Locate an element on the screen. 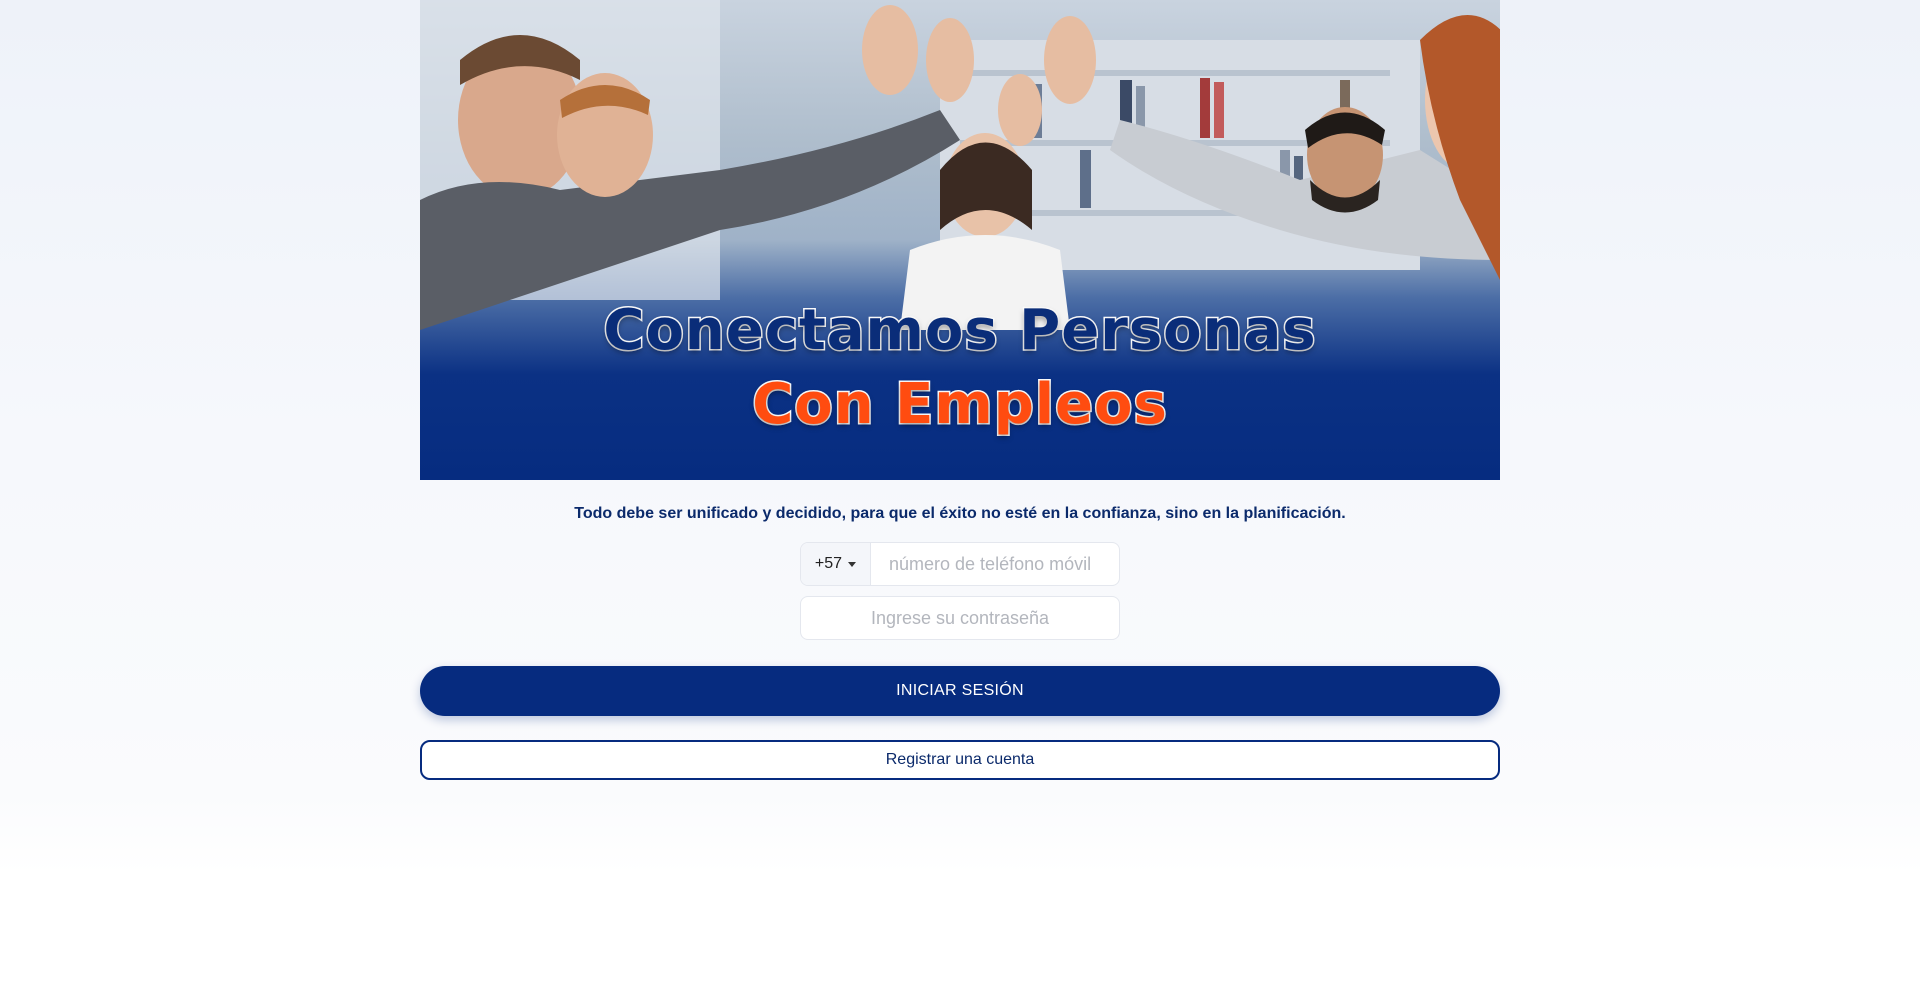 Image resolution: width=1920 pixels, height=993 pixels. password-input is located at coordinates (960, 618).